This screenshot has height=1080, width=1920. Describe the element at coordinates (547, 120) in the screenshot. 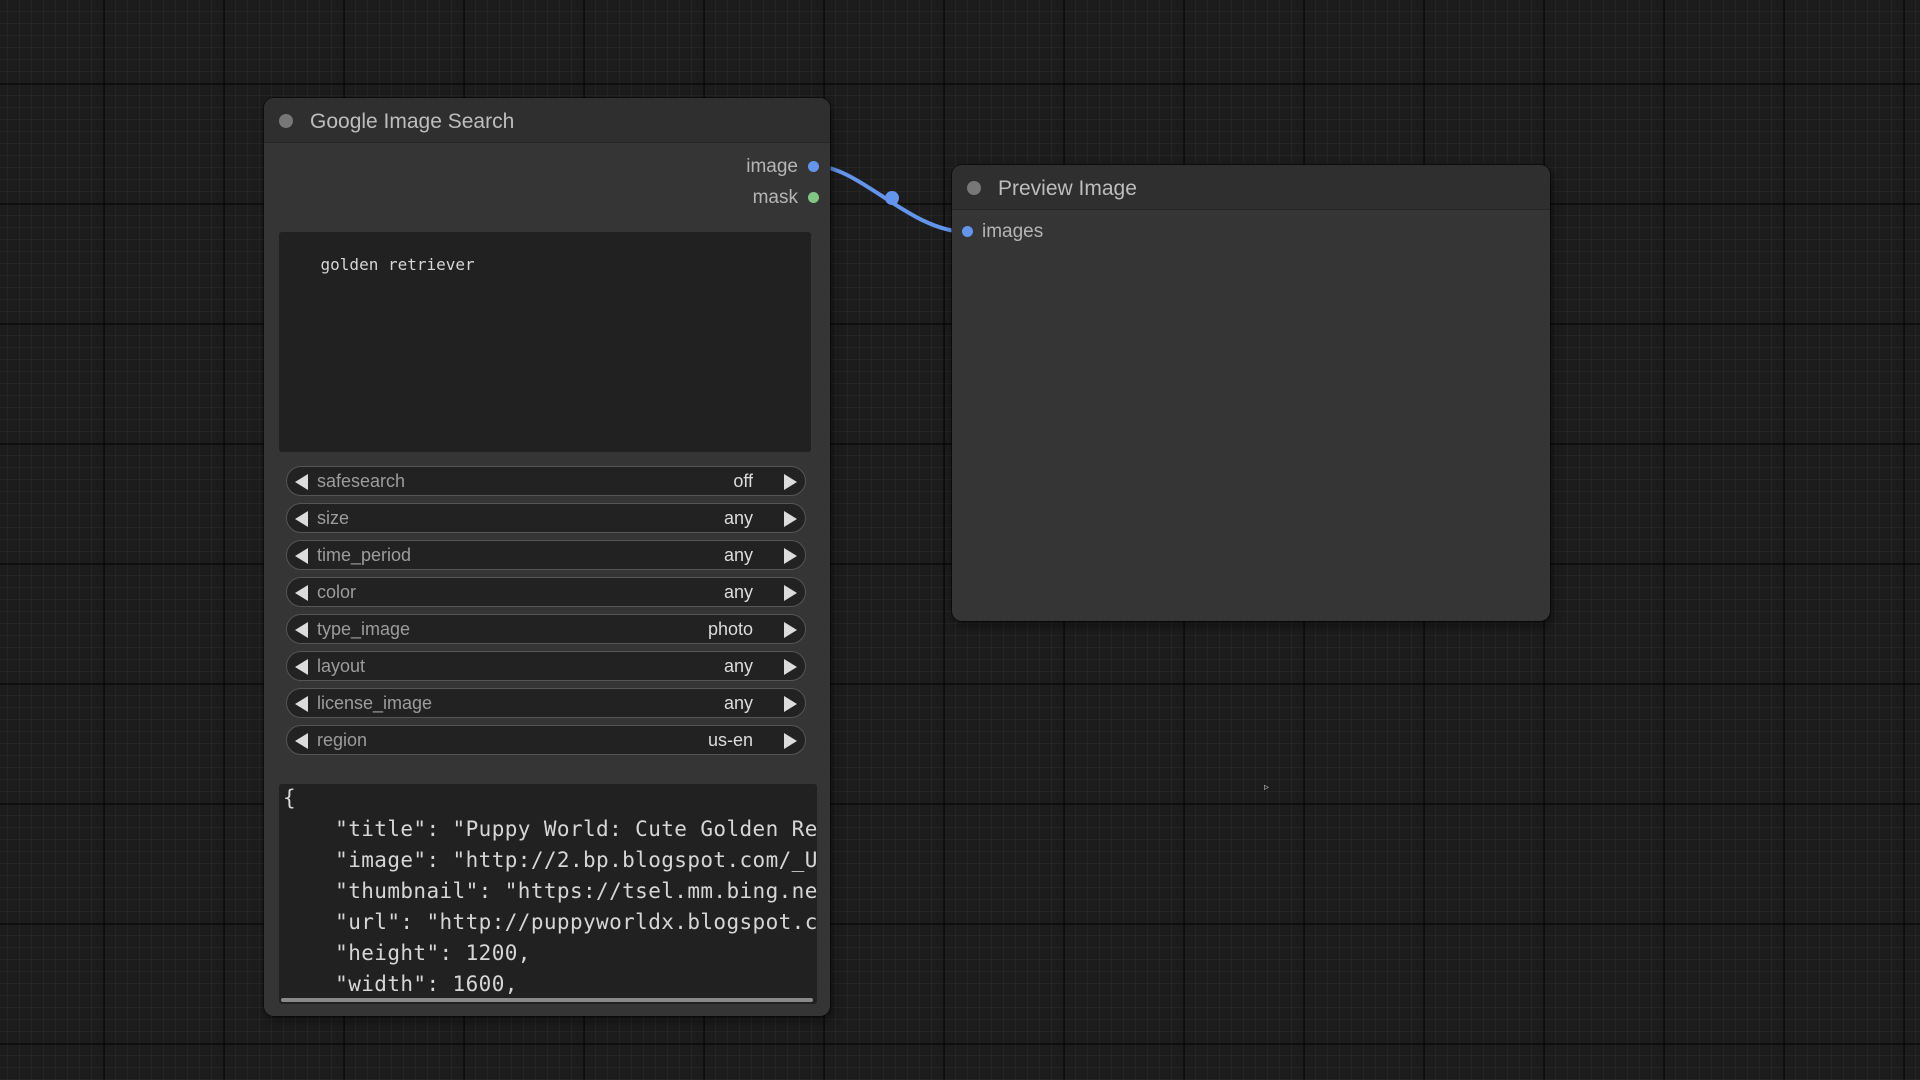

I see `node-title-bar: Google Image Search` at that location.